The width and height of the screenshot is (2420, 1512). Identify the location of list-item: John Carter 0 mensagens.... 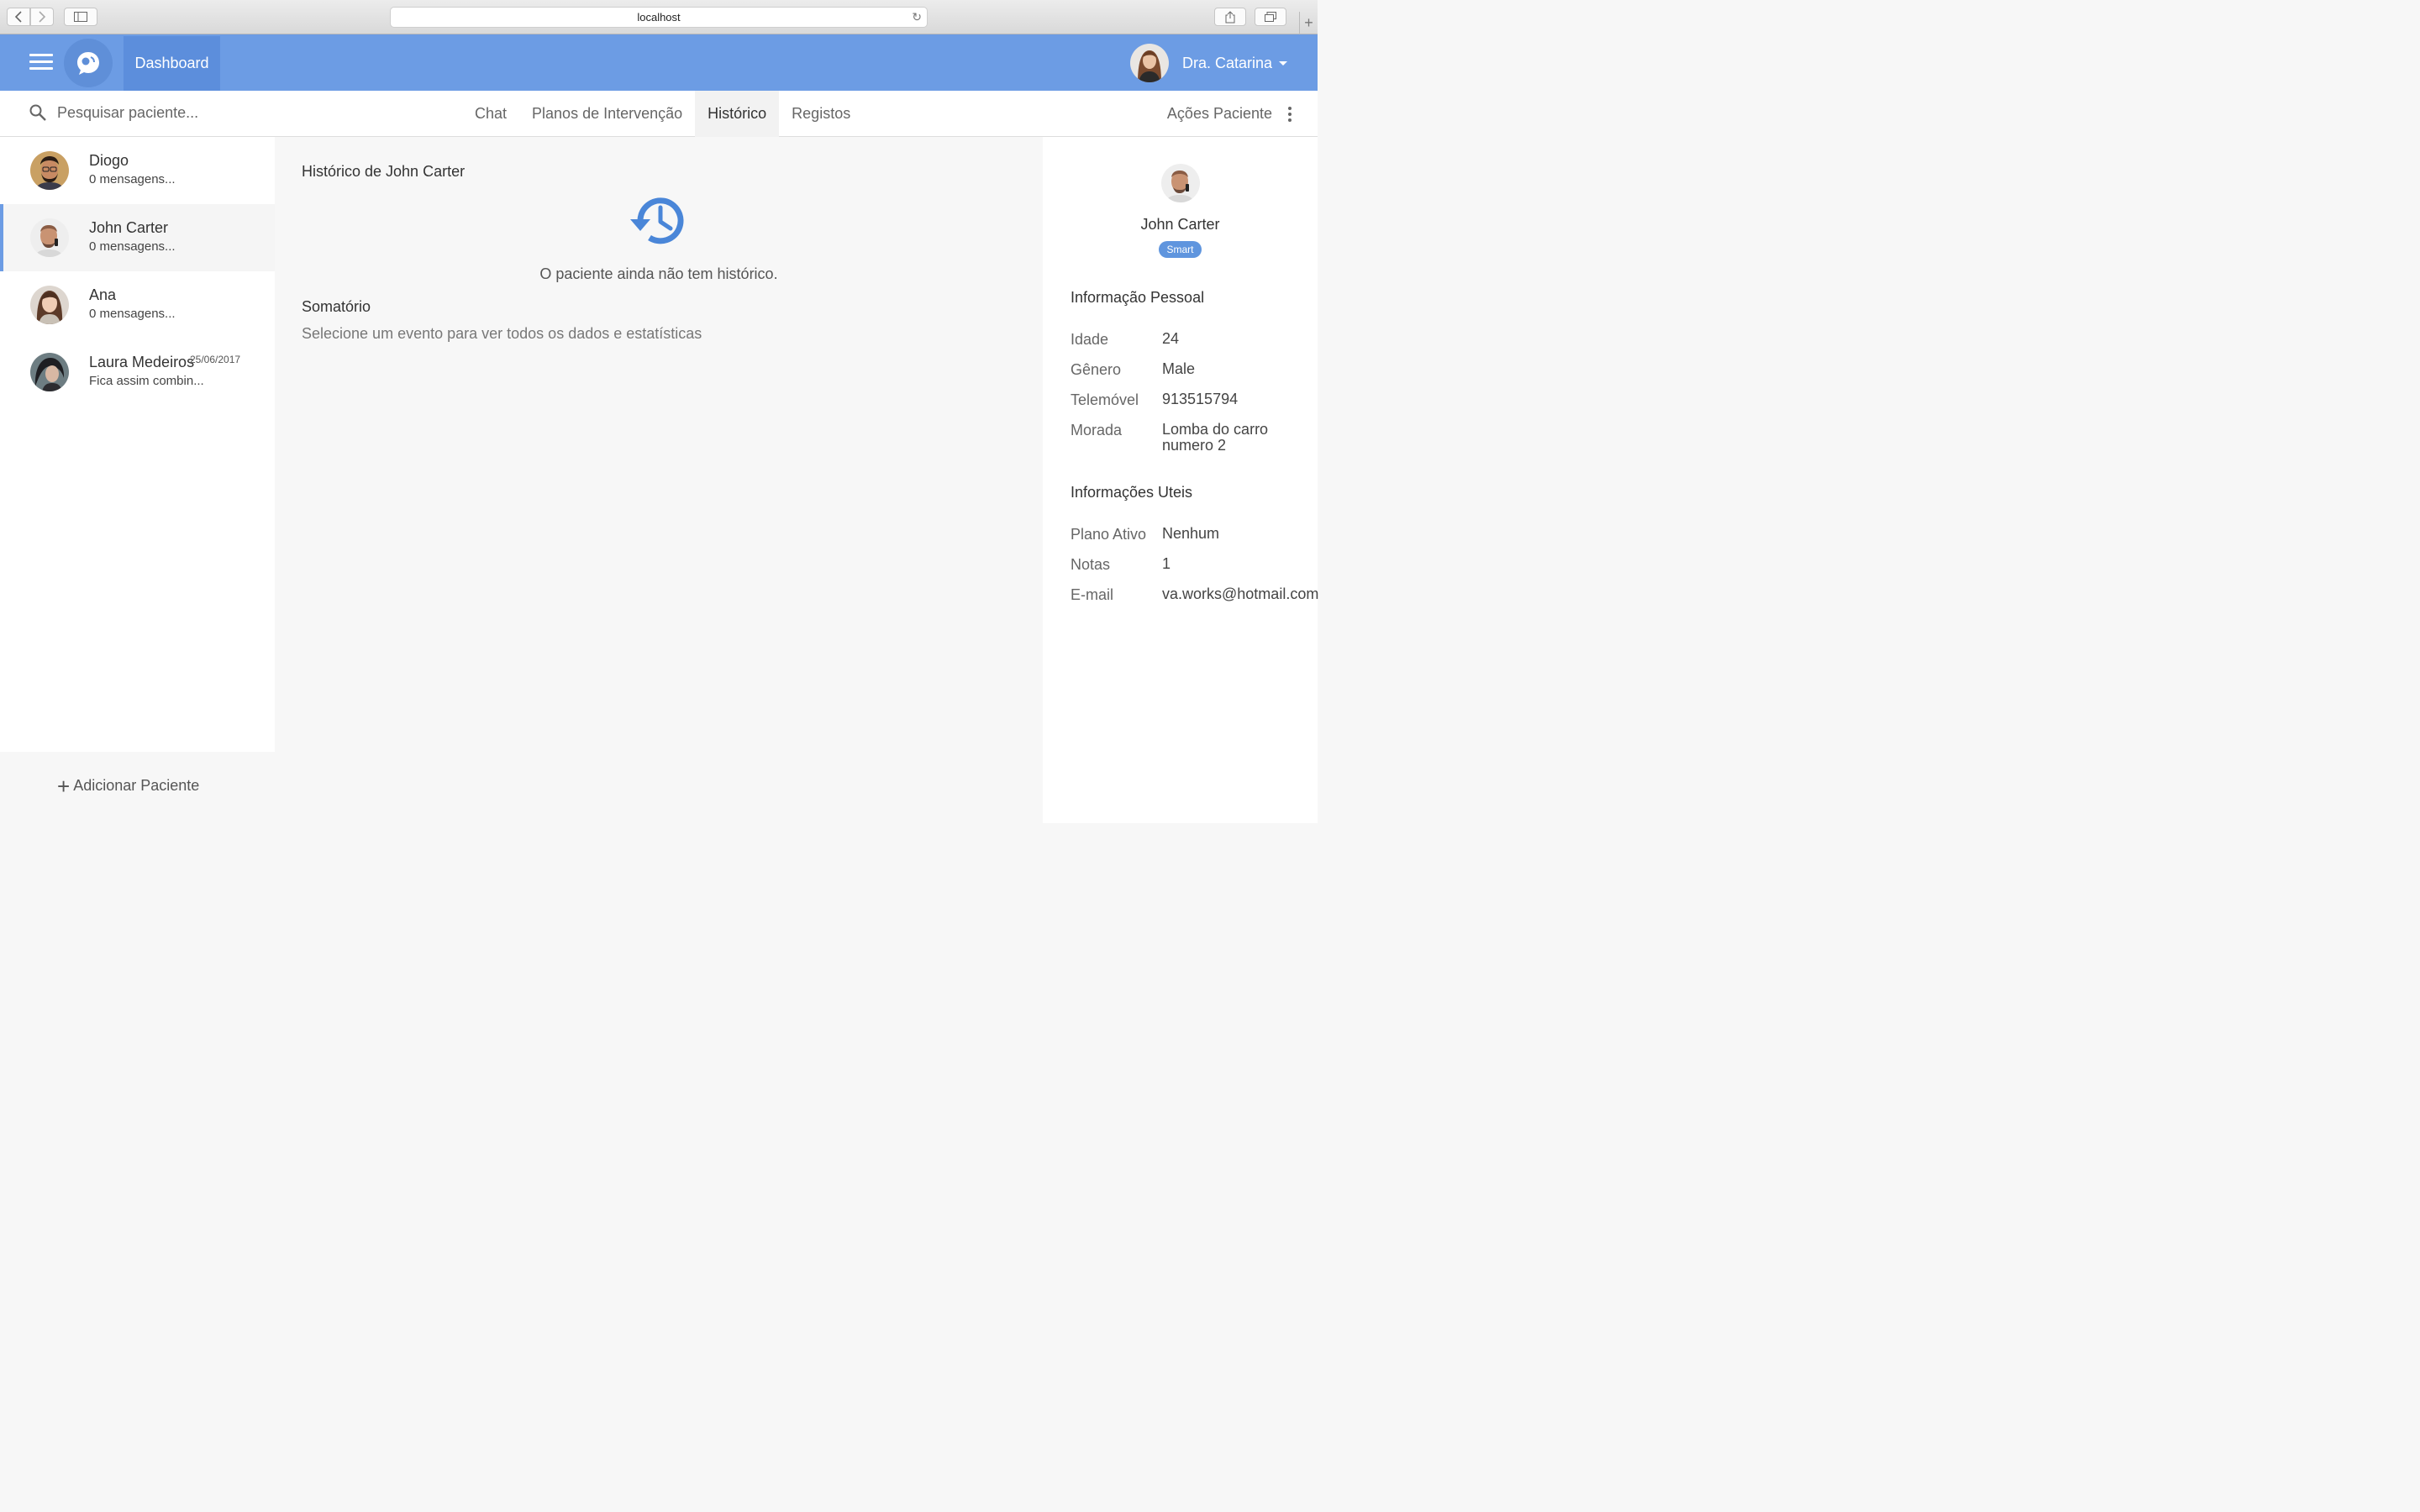
(138, 237).